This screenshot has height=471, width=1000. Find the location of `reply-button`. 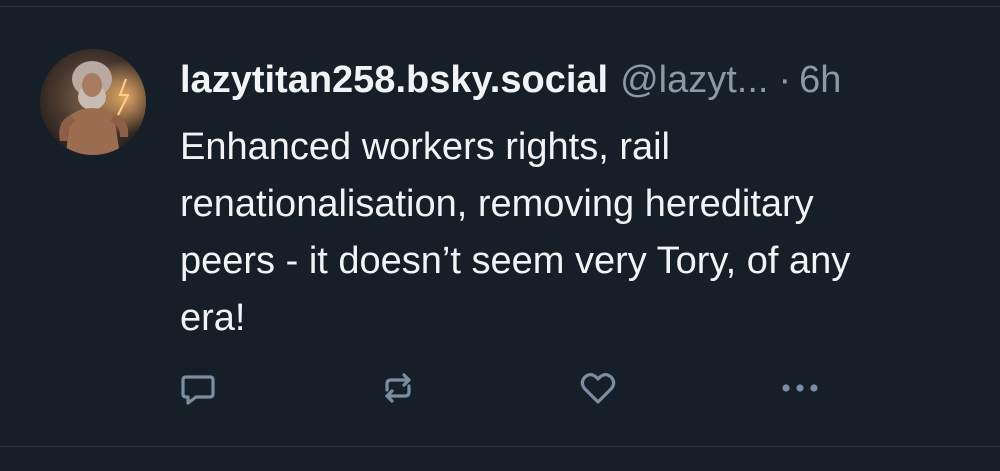

reply-button is located at coordinates (198, 388).